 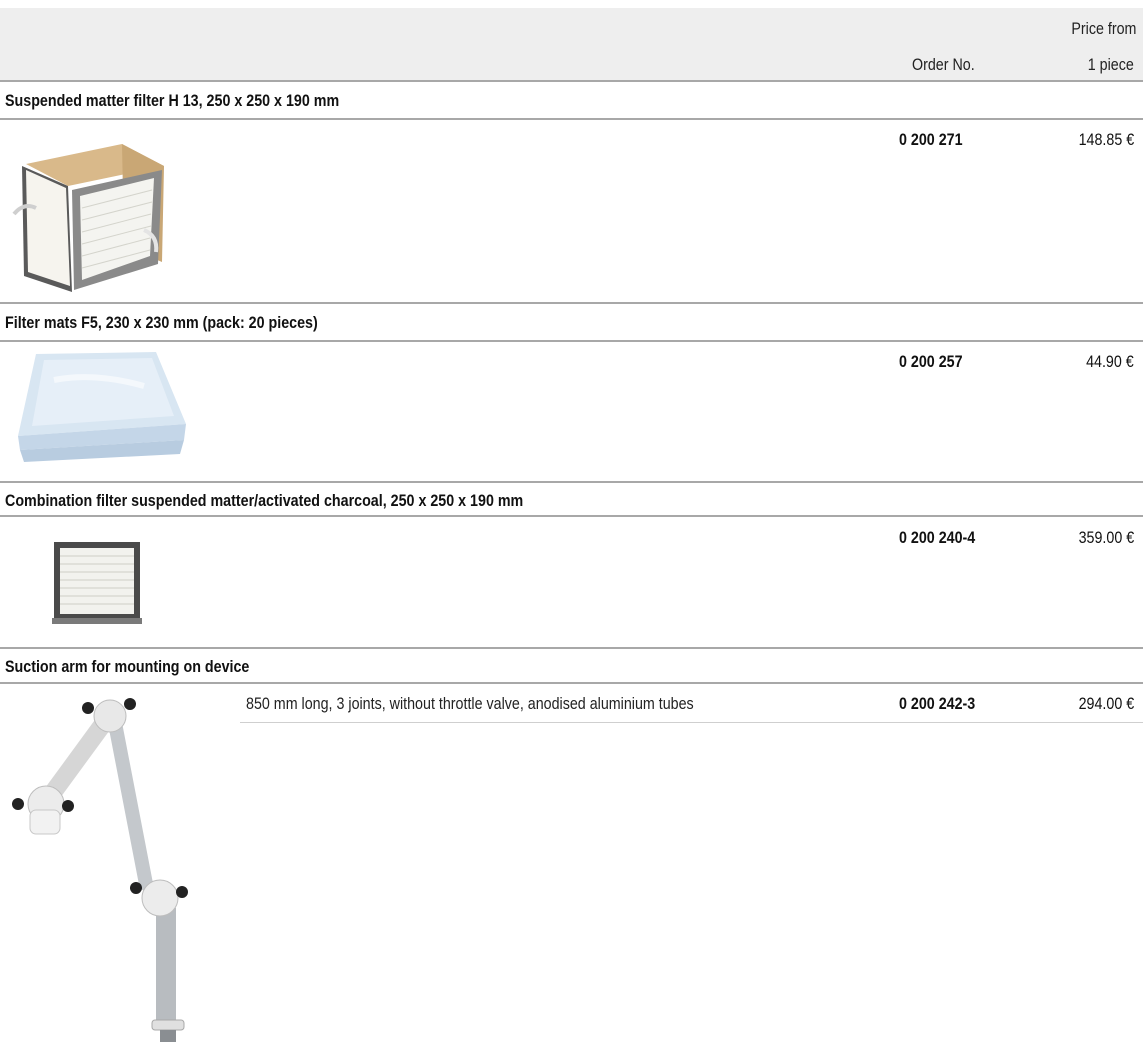 I want to click on product-title: Suction arm for mounting on device, so click(x=127, y=666).